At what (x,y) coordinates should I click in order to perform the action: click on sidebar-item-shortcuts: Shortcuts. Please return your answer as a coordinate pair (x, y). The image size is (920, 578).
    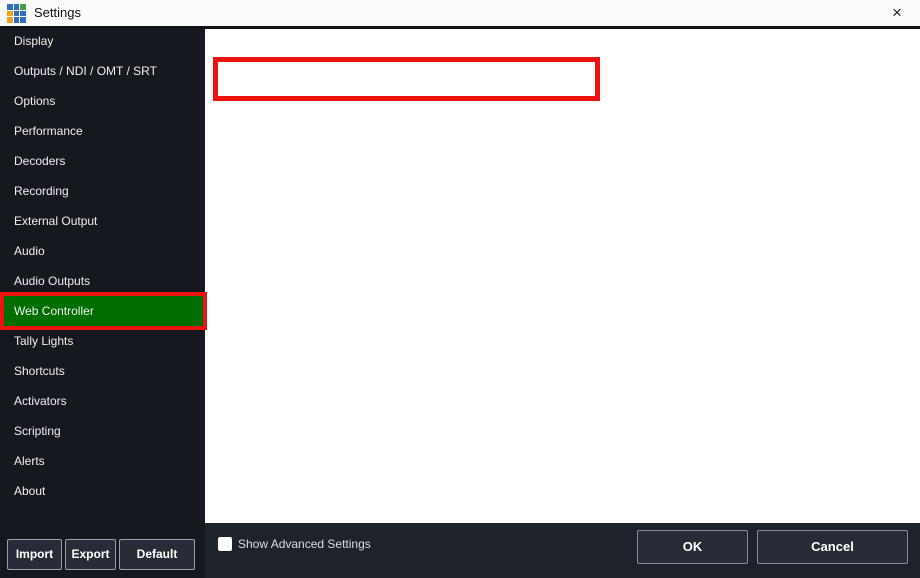
    Looking at the image, I should click on (102, 371).